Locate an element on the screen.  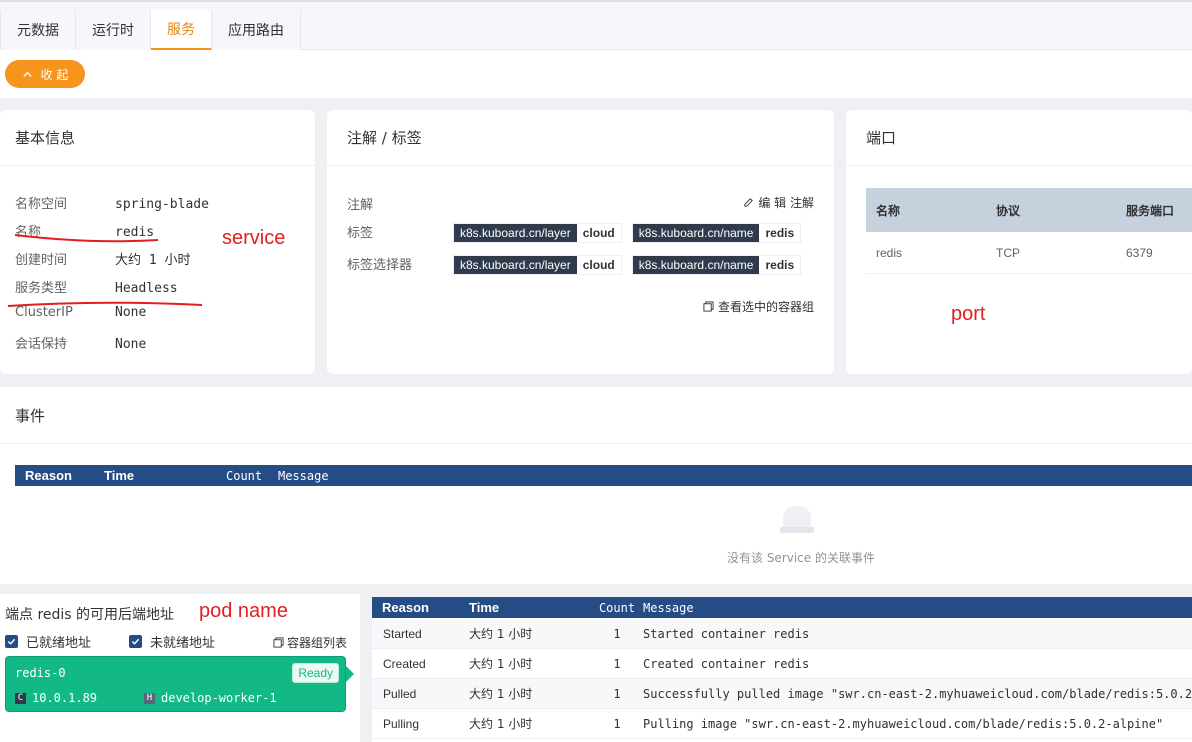
endpoints-title: 端点 redis 的可用后端地址 is located at coordinates (90, 615).